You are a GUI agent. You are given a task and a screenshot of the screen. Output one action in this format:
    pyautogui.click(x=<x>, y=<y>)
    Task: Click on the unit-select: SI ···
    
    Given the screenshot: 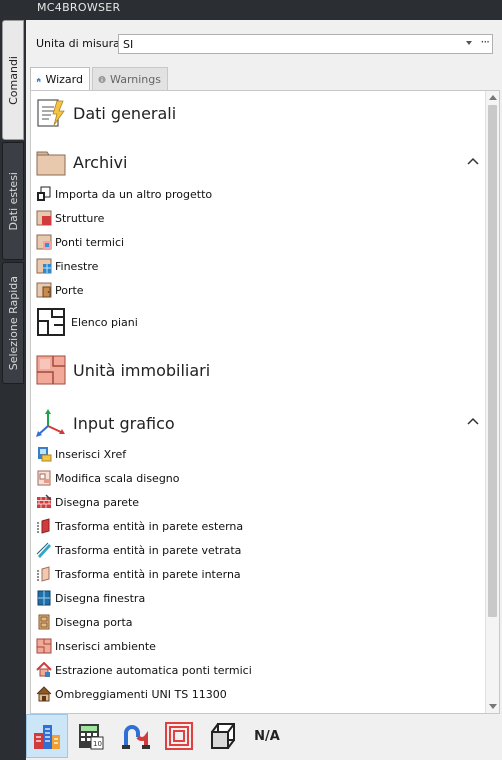 What is the action you would take?
    pyautogui.click(x=305, y=44)
    